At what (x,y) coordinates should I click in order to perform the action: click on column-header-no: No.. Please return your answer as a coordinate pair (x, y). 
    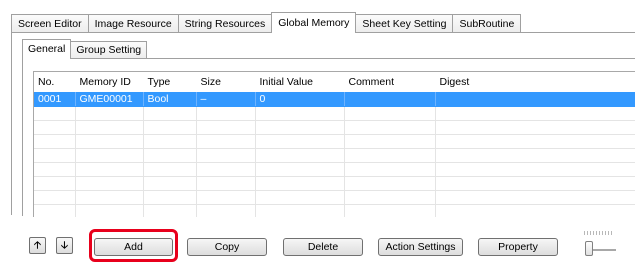
    Looking at the image, I should click on (54, 82).